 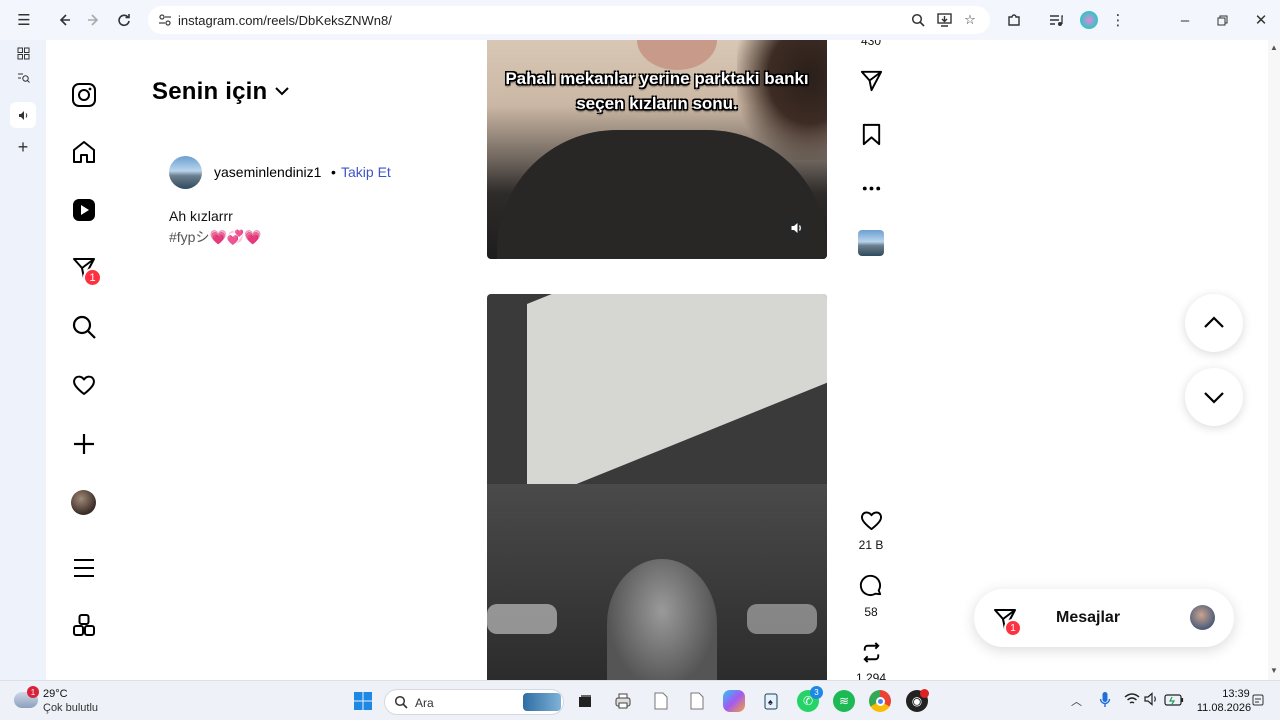 What do you see at coordinates (84, 95) in the screenshot?
I see `instagram-logo-icon` at bounding box center [84, 95].